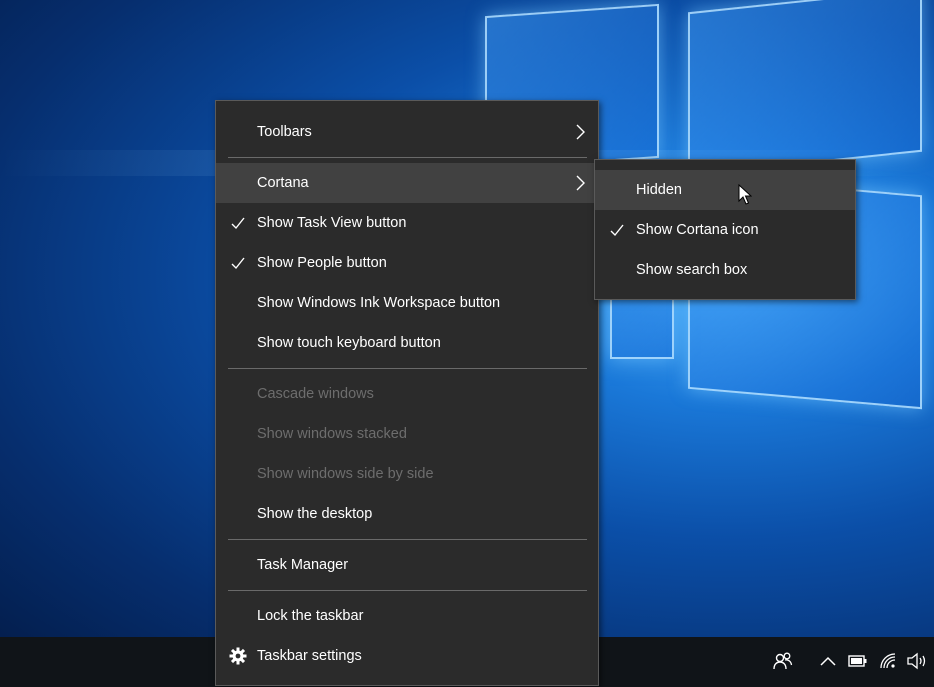  What do you see at coordinates (745, 194) in the screenshot?
I see `mouse-cursor-icon` at bounding box center [745, 194].